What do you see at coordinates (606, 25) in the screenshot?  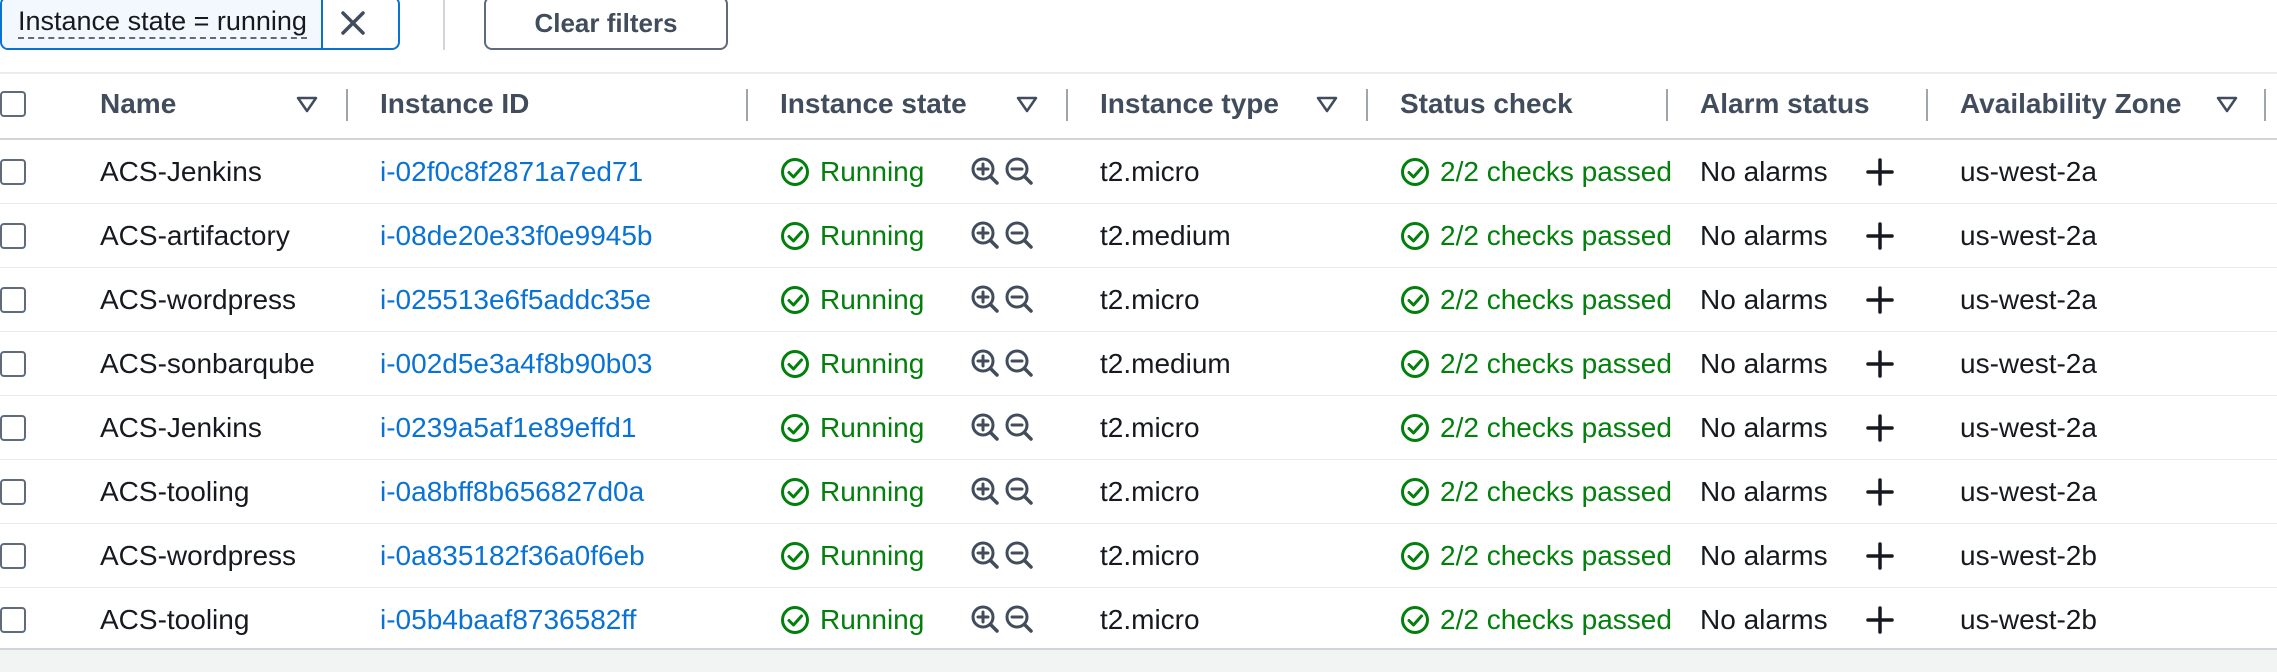 I see `clear-filters-button: Clear filters` at bounding box center [606, 25].